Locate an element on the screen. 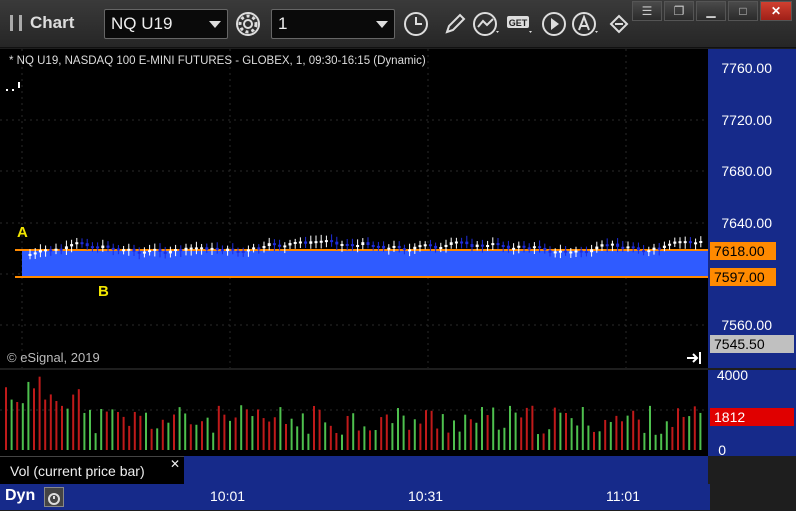  price-tick: 7680.00 is located at coordinates (746, 171).